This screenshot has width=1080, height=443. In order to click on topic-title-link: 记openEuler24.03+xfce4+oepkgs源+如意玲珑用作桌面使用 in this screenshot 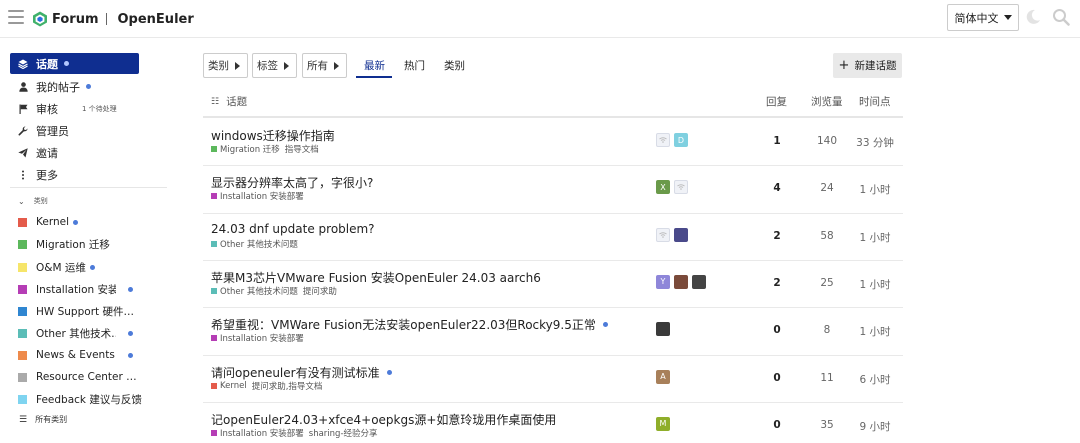, I will do `click(383, 419)`.